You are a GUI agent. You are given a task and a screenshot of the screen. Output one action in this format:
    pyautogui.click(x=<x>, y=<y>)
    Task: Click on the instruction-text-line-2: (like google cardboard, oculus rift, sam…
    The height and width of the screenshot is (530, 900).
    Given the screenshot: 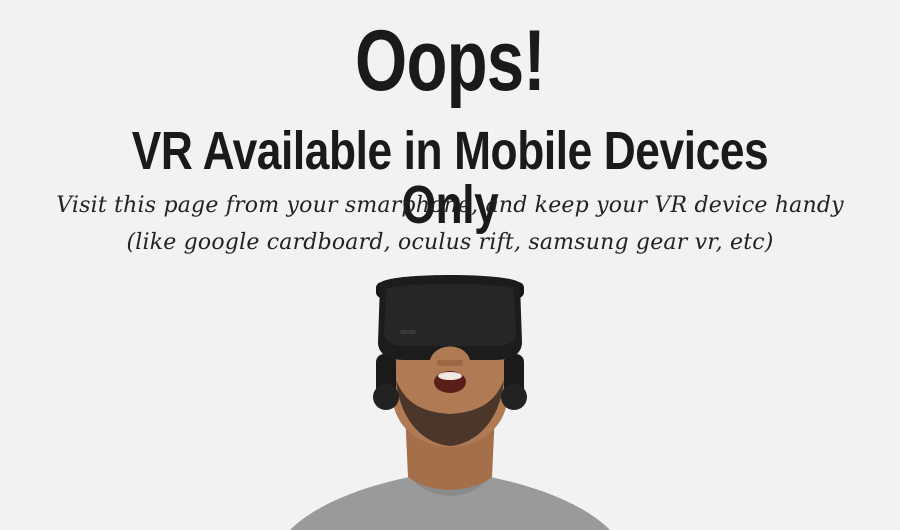 What is the action you would take?
    pyautogui.click(x=450, y=242)
    